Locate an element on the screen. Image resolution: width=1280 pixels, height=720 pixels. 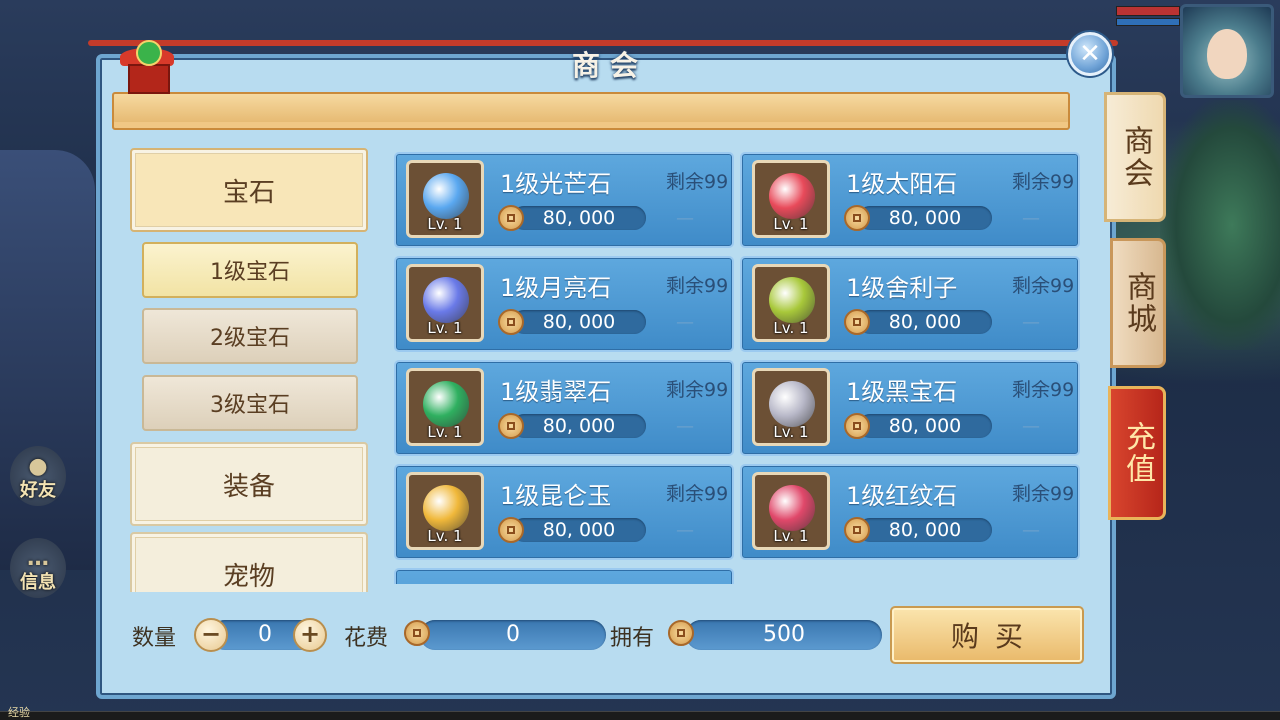
background-tree is located at coordinates (1220, 225).